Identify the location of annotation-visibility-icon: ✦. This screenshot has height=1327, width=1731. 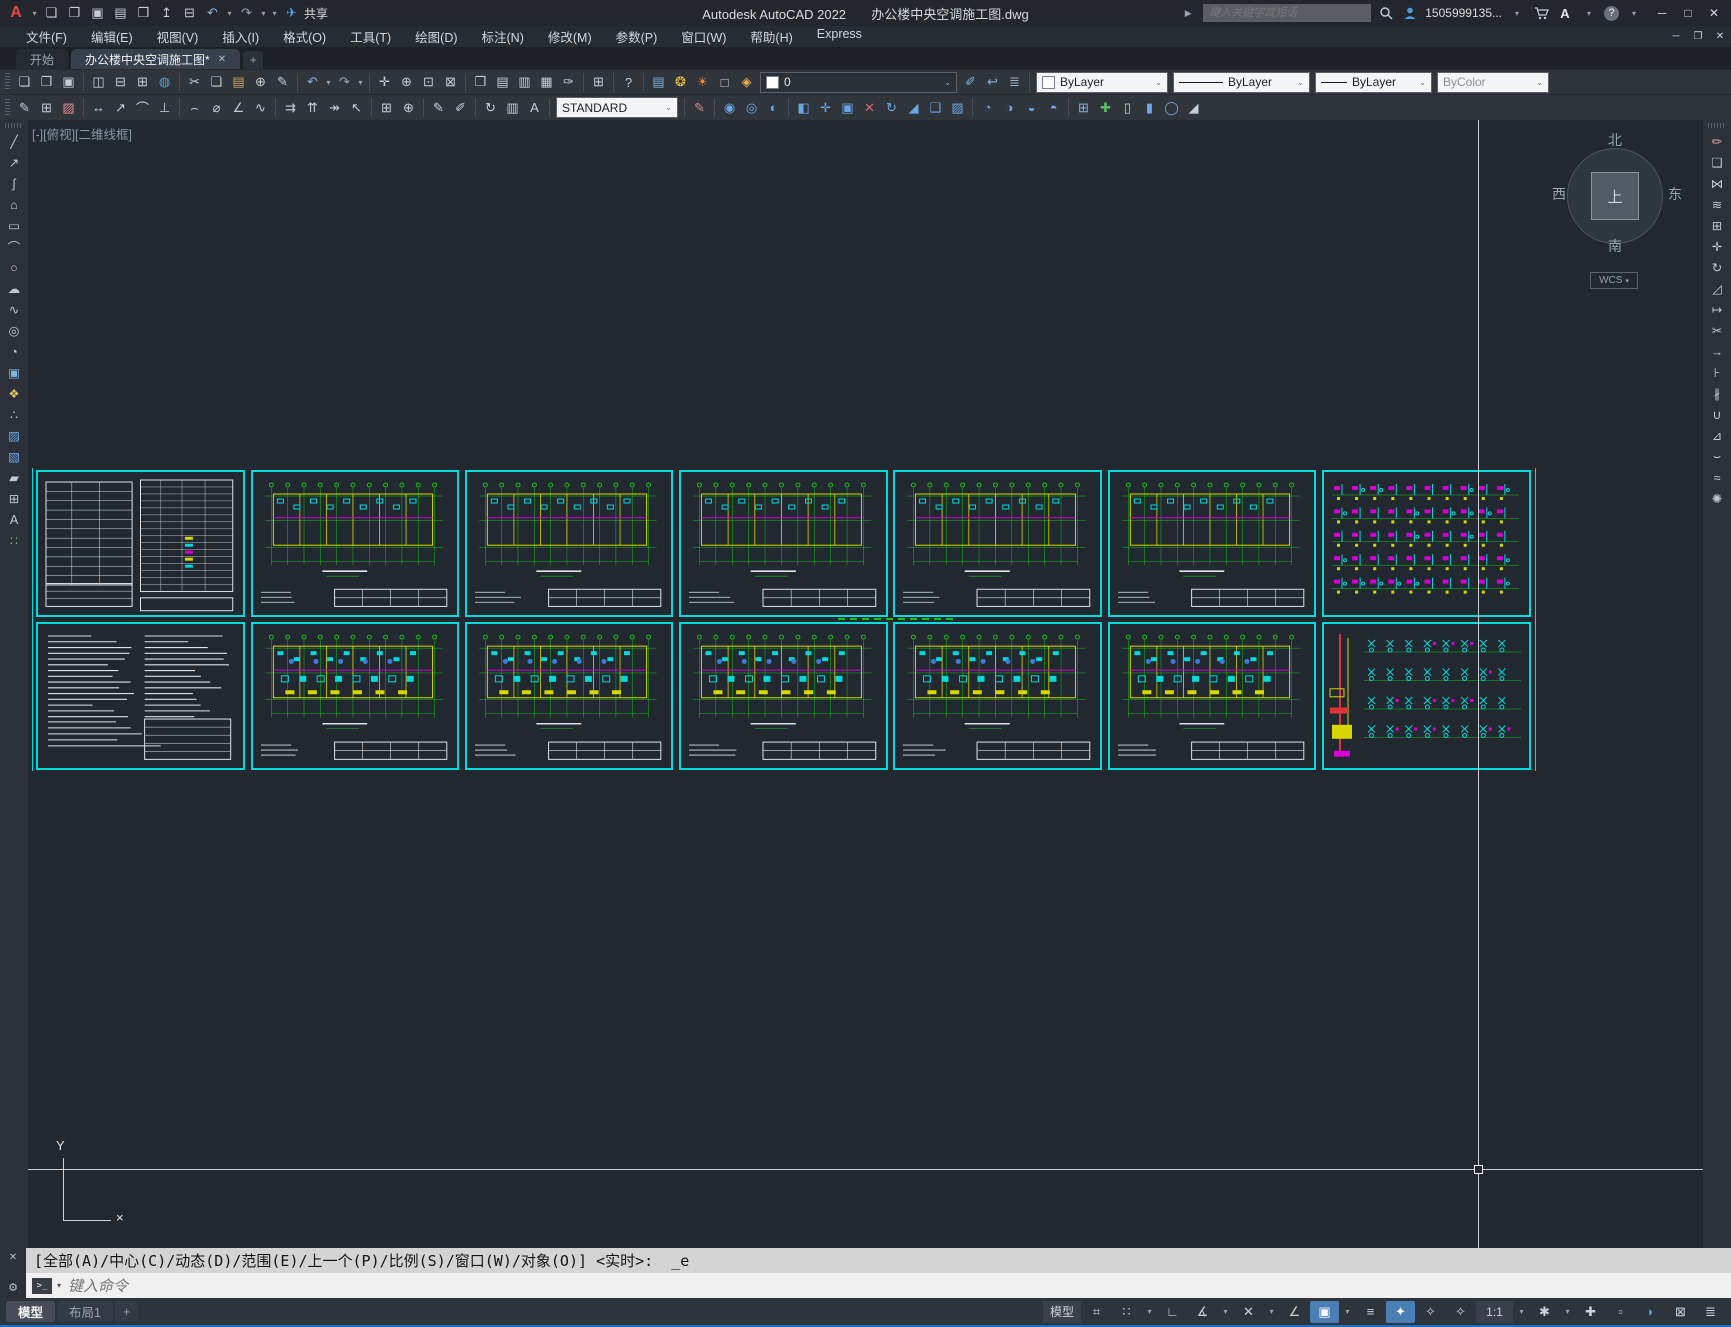
(1400, 1311).